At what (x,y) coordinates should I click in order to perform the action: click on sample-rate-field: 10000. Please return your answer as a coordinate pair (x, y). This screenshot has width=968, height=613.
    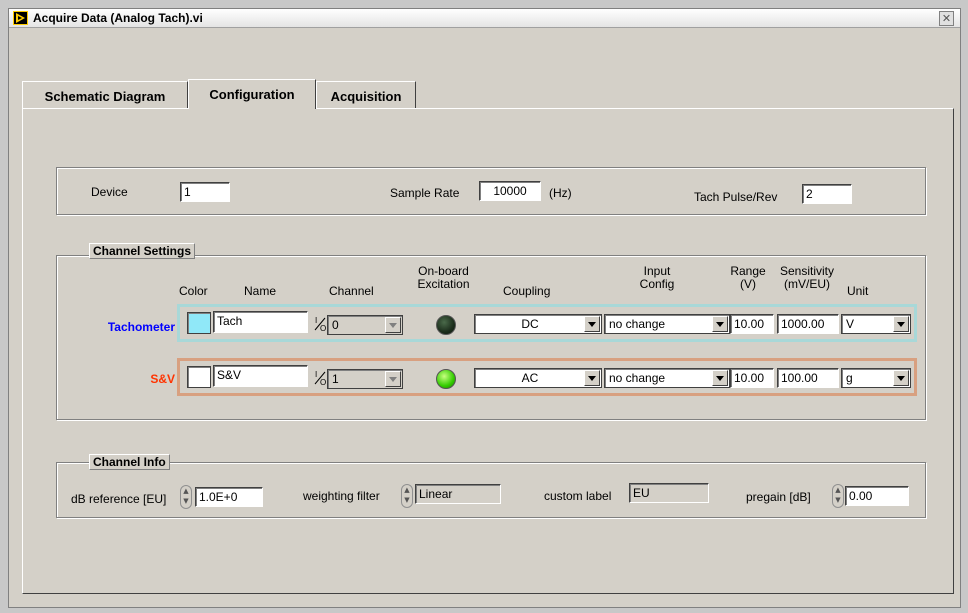
    Looking at the image, I should click on (510, 191).